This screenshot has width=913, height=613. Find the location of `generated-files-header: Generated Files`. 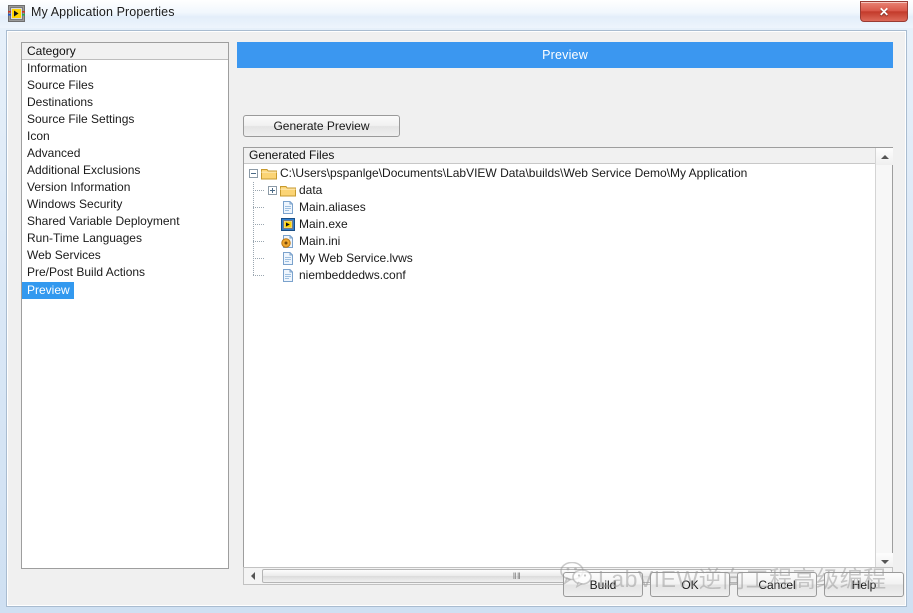

generated-files-header: Generated Files is located at coordinates (560, 156).